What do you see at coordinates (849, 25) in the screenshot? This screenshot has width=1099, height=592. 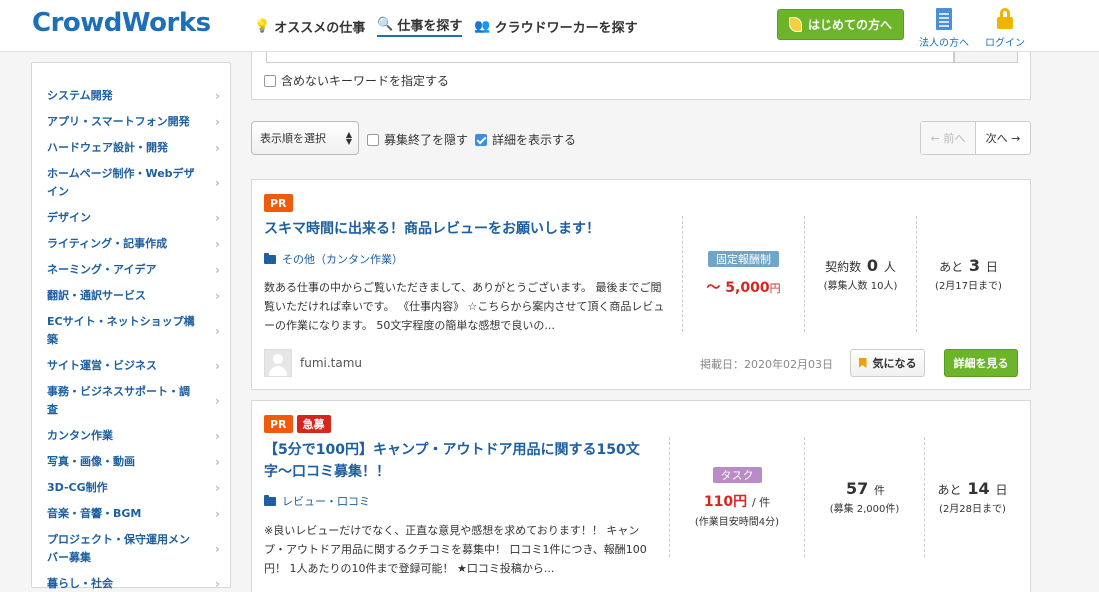 I see `beginner-guide-label: はじめての方へ` at bounding box center [849, 25].